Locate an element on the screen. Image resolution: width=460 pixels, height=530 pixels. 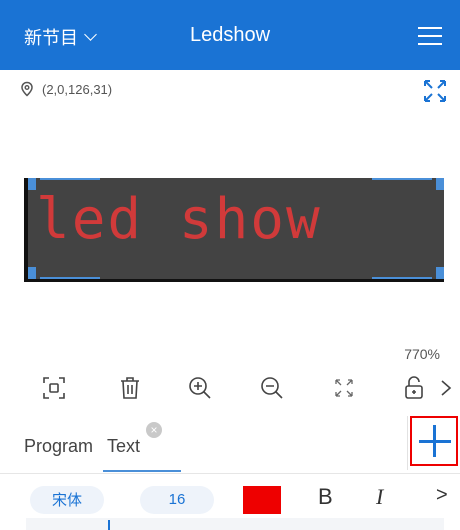
program-selector-label: 新节目 is located at coordinates (51, 38).